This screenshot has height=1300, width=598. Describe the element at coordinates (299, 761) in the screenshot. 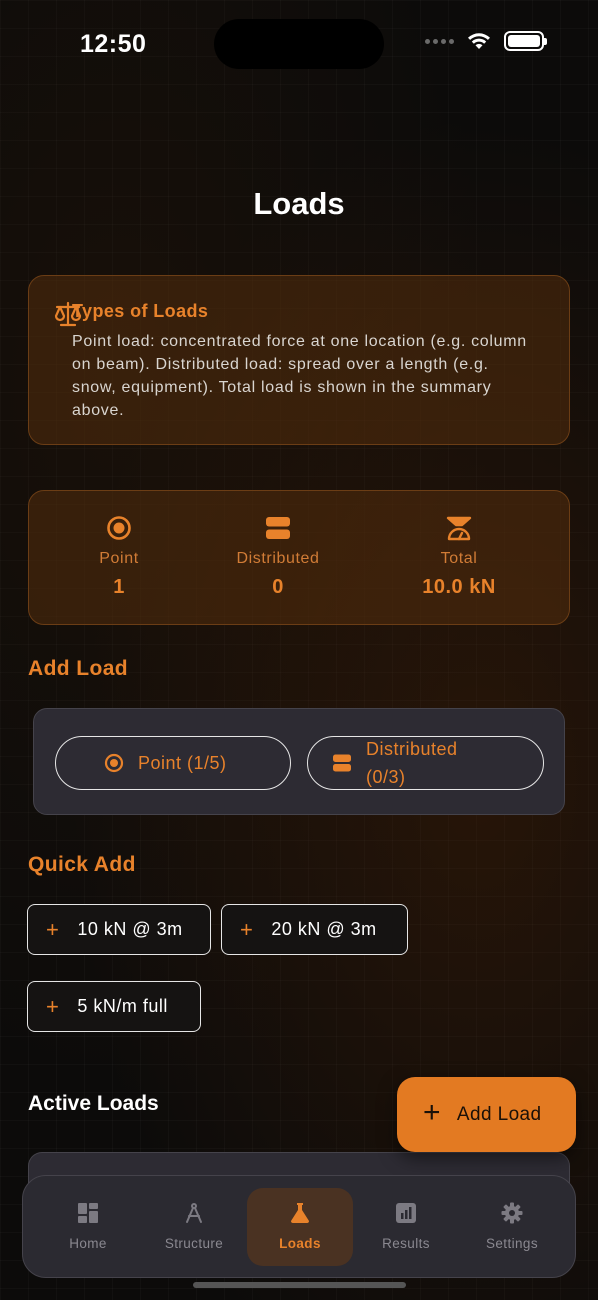

I see `add-load-panel: Point (1/5) Distributed (0/3)` at that location.